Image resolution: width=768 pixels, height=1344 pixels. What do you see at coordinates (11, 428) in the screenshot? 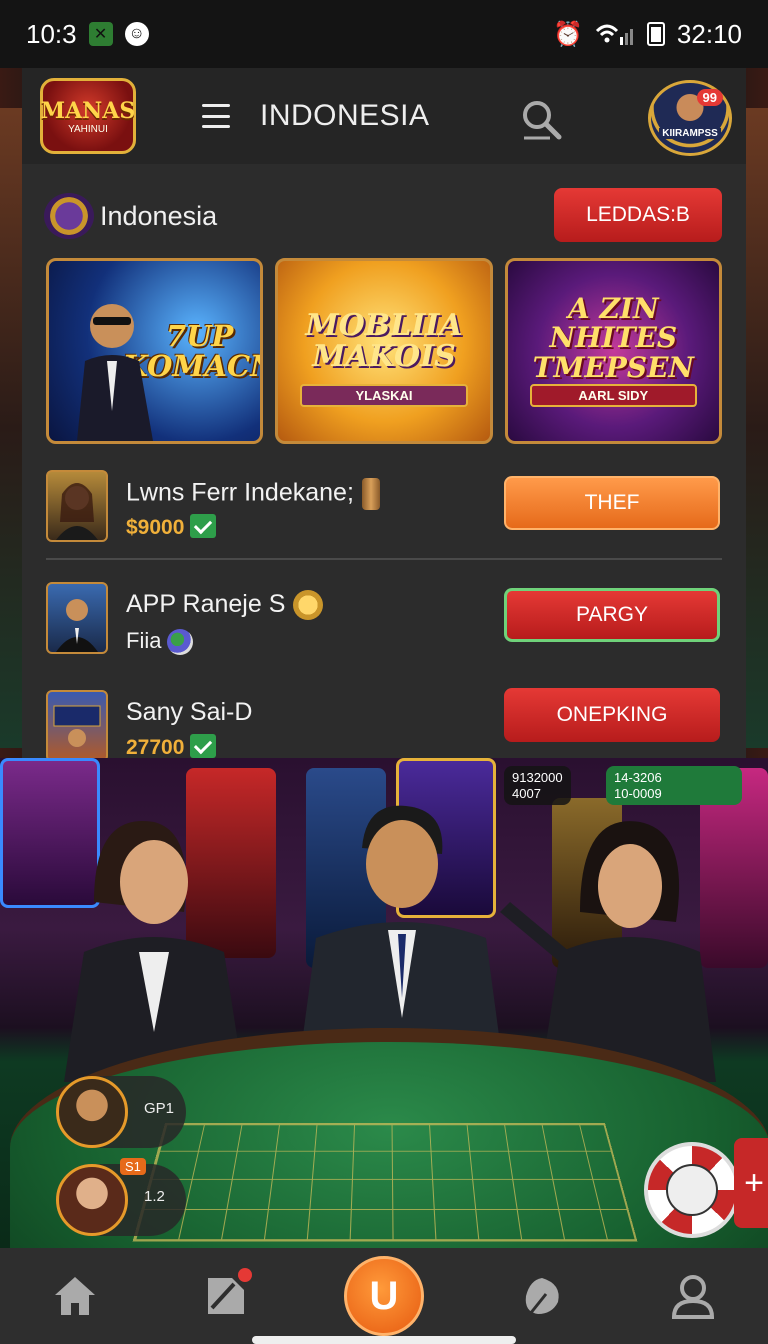
I see `backdrop-left` at bounding box center [11, 428].